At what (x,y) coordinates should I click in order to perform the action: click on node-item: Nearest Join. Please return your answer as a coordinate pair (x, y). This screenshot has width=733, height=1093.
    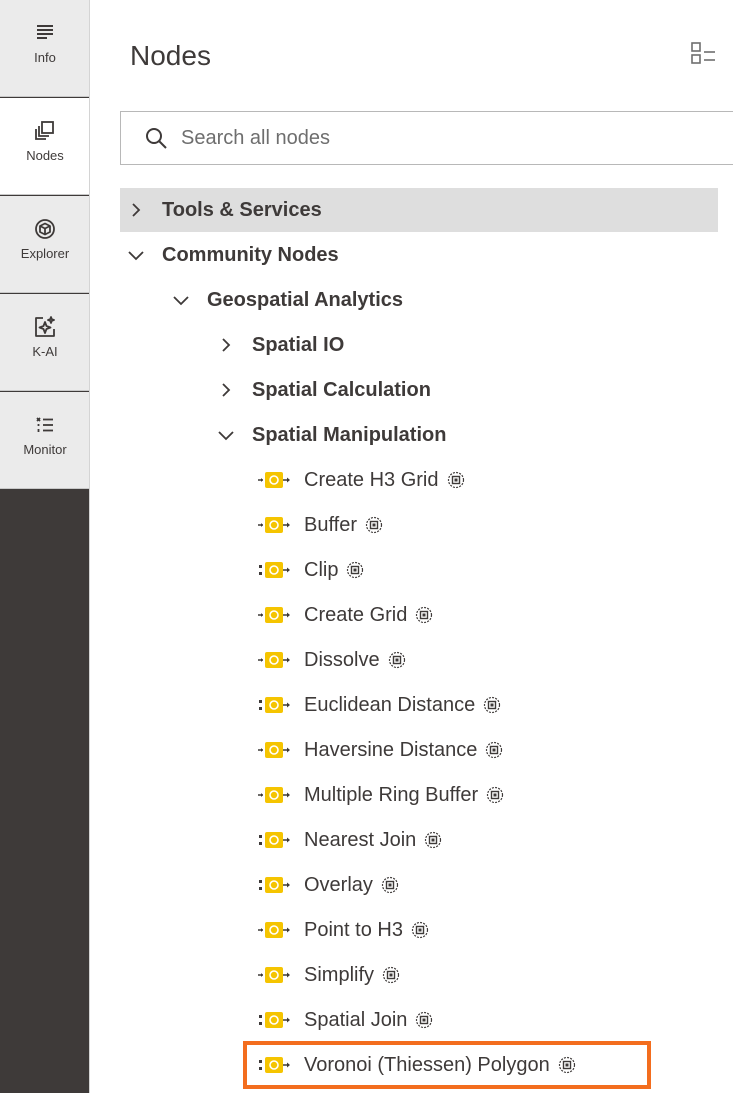
    Looking at the image, I should click on (350, 840).